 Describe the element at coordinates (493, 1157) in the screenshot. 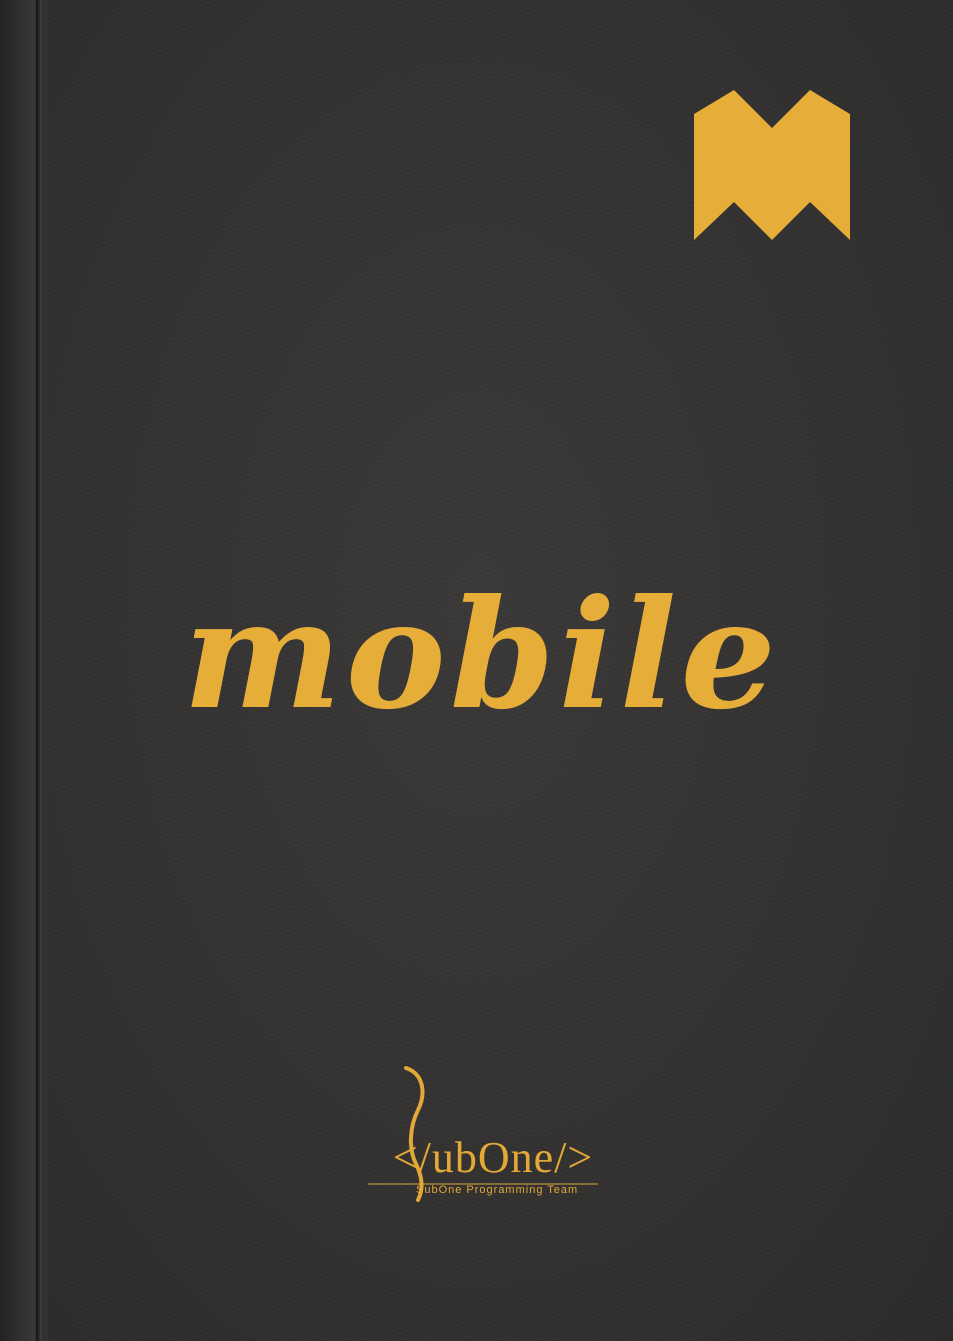

I see `subone-wordmark: </ubOne/>` at that location.